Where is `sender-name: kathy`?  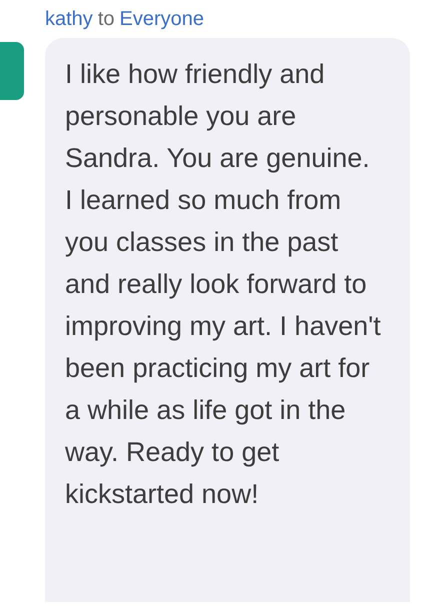
sender-name: kathy is located at coordinates (69, 19).